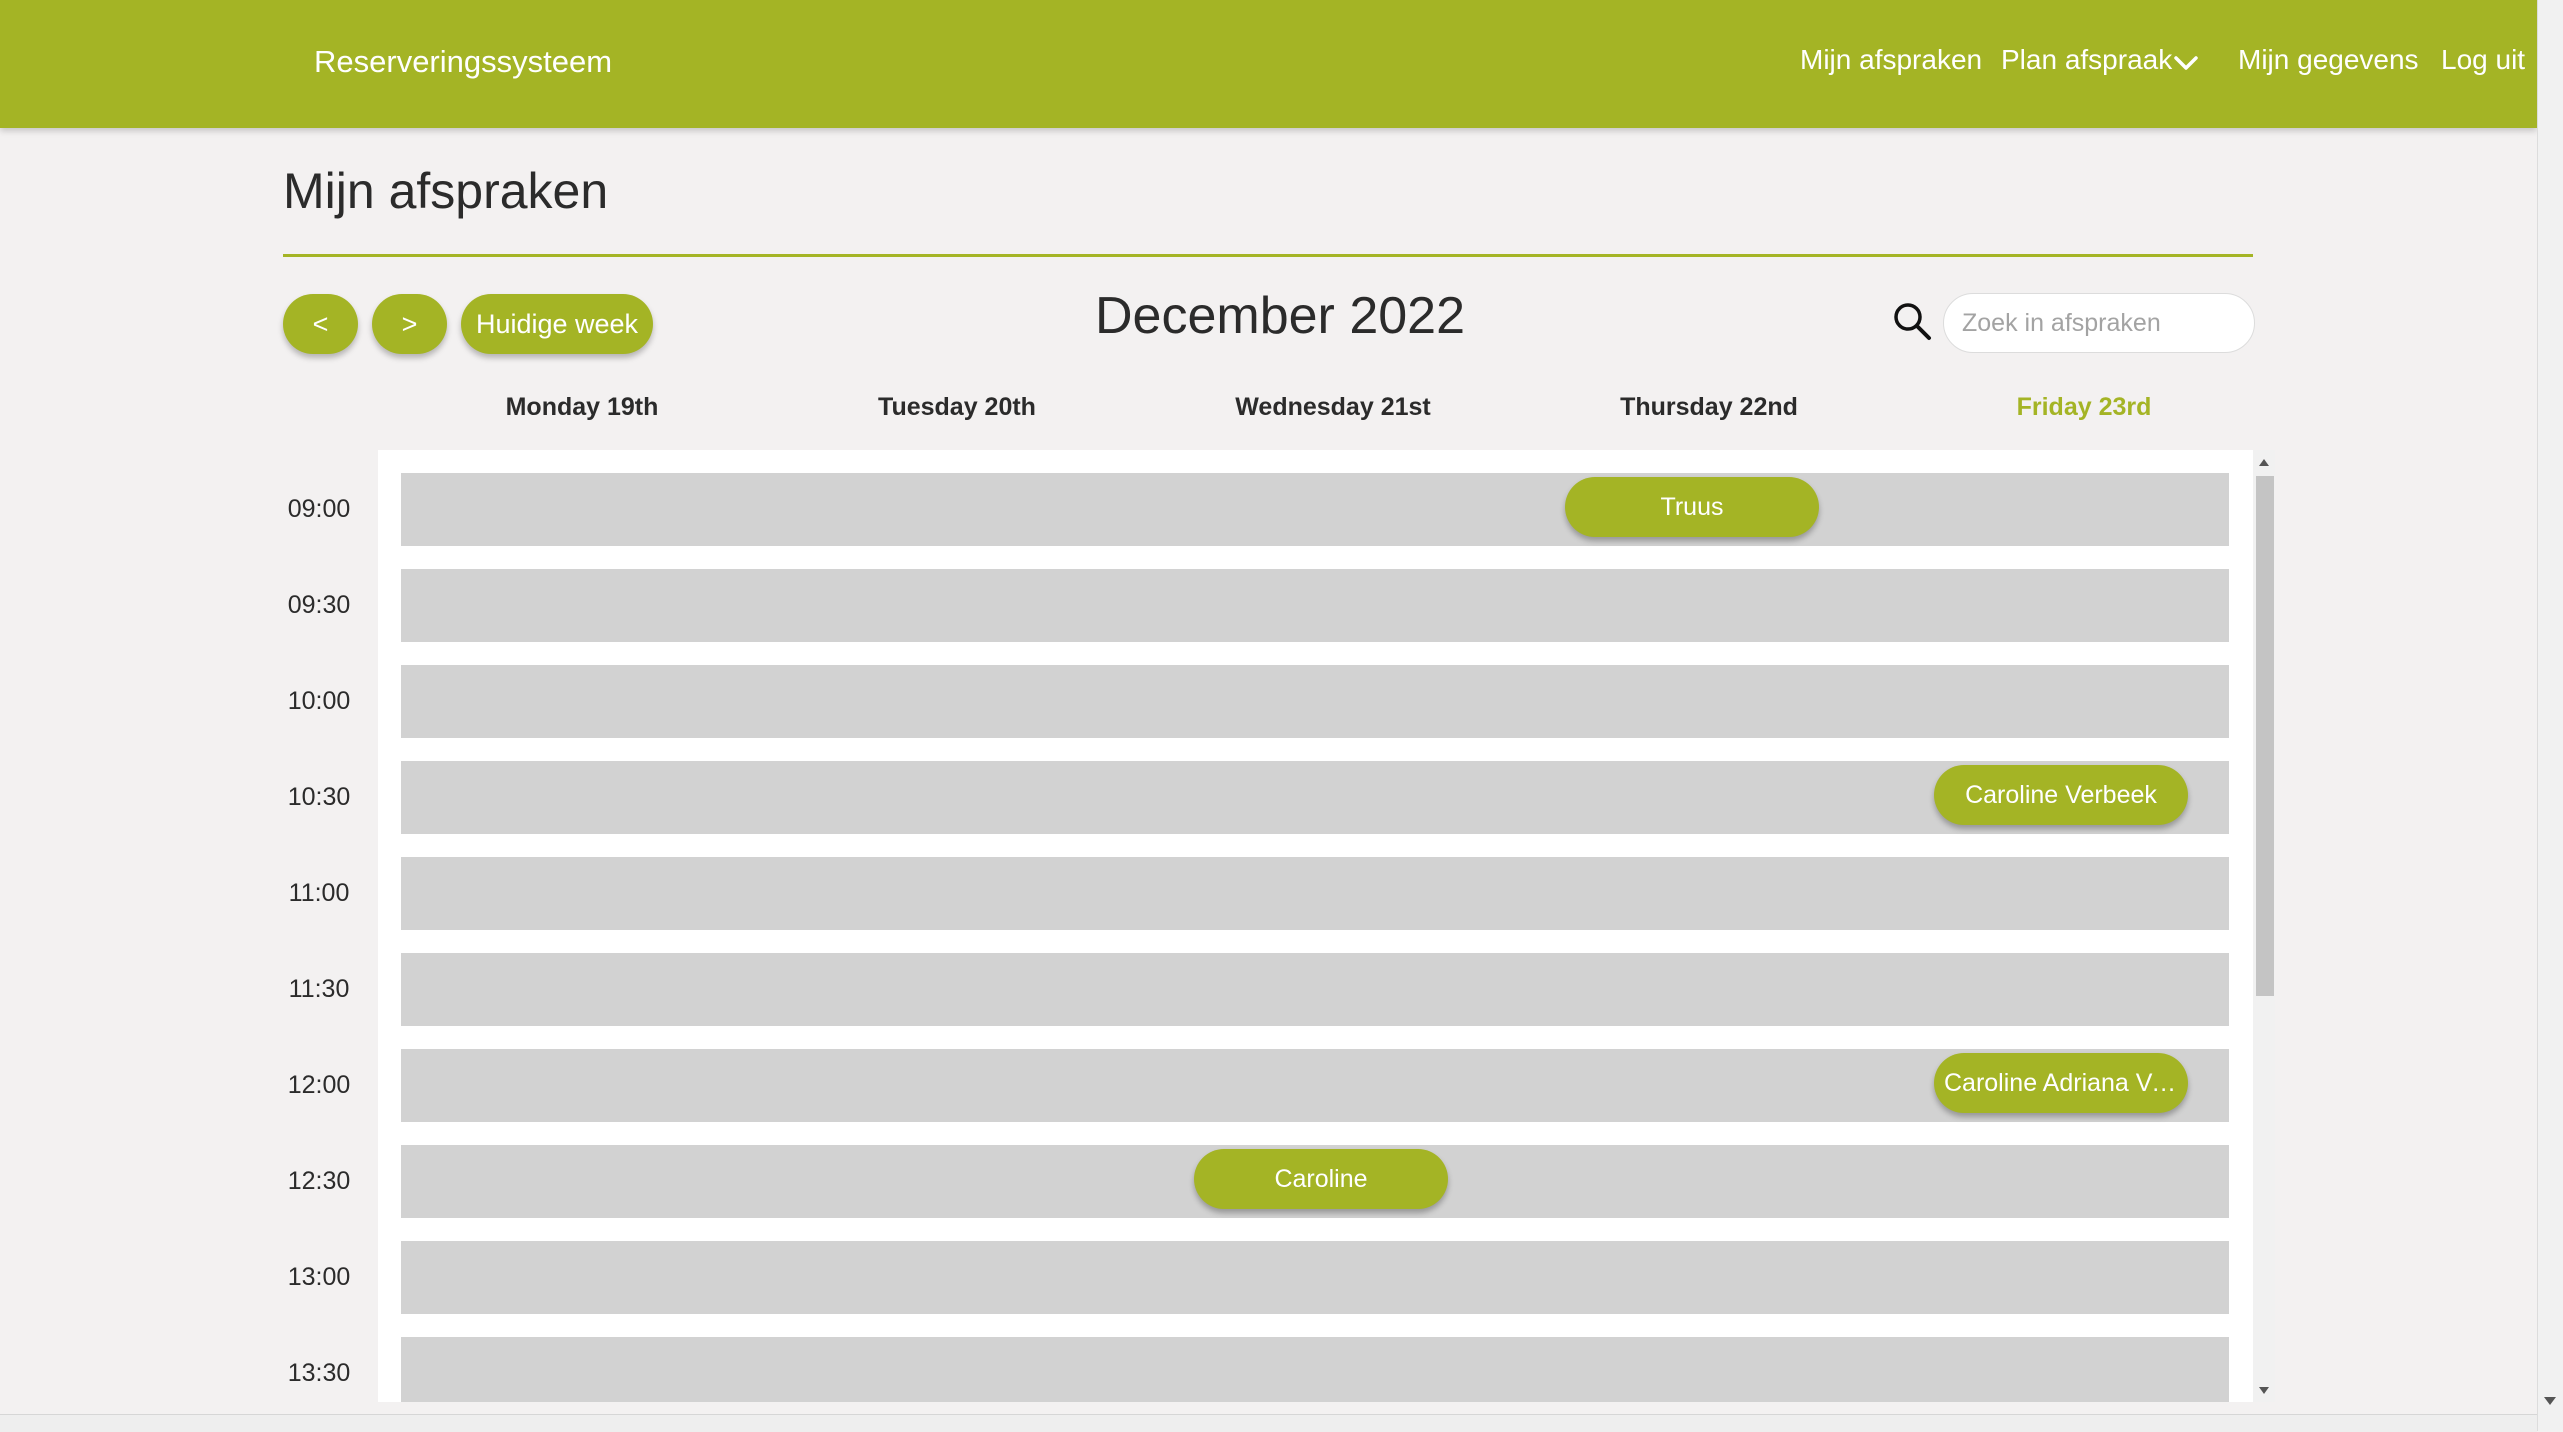 The image size is (2563, 1432). What do you see at coordinates (2328, 60) in the screenshot?
I see `nav-link-my-details: Mijn gegevens` at bounding box center [2328, 60].